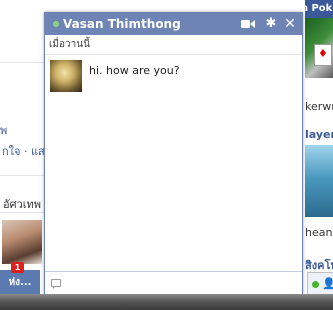 This screenshot has height=310, width=333. What do you see at coordinates (166, 302) in the screenshot?
I see `taskbar` at bounding box center [166, 302].